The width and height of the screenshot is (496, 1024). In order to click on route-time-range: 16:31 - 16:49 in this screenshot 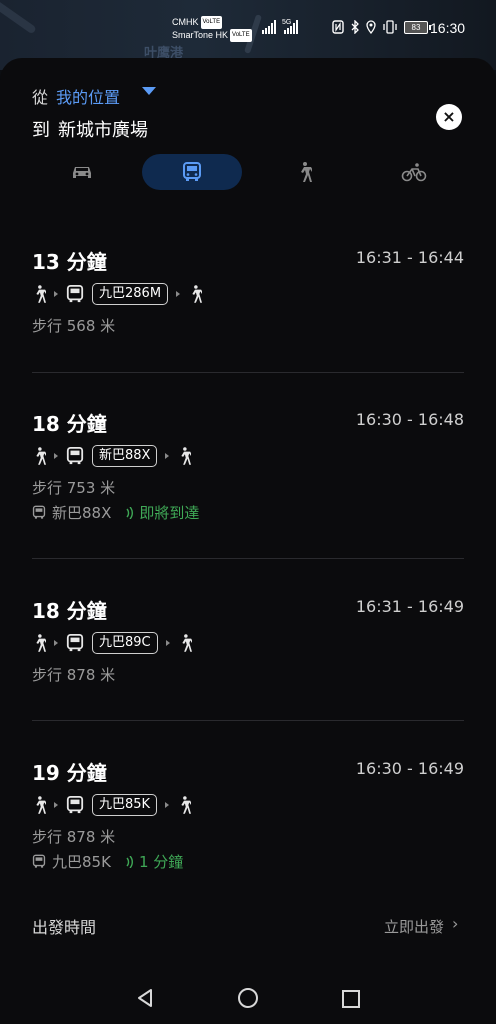, I will do `click(409, 606)`.